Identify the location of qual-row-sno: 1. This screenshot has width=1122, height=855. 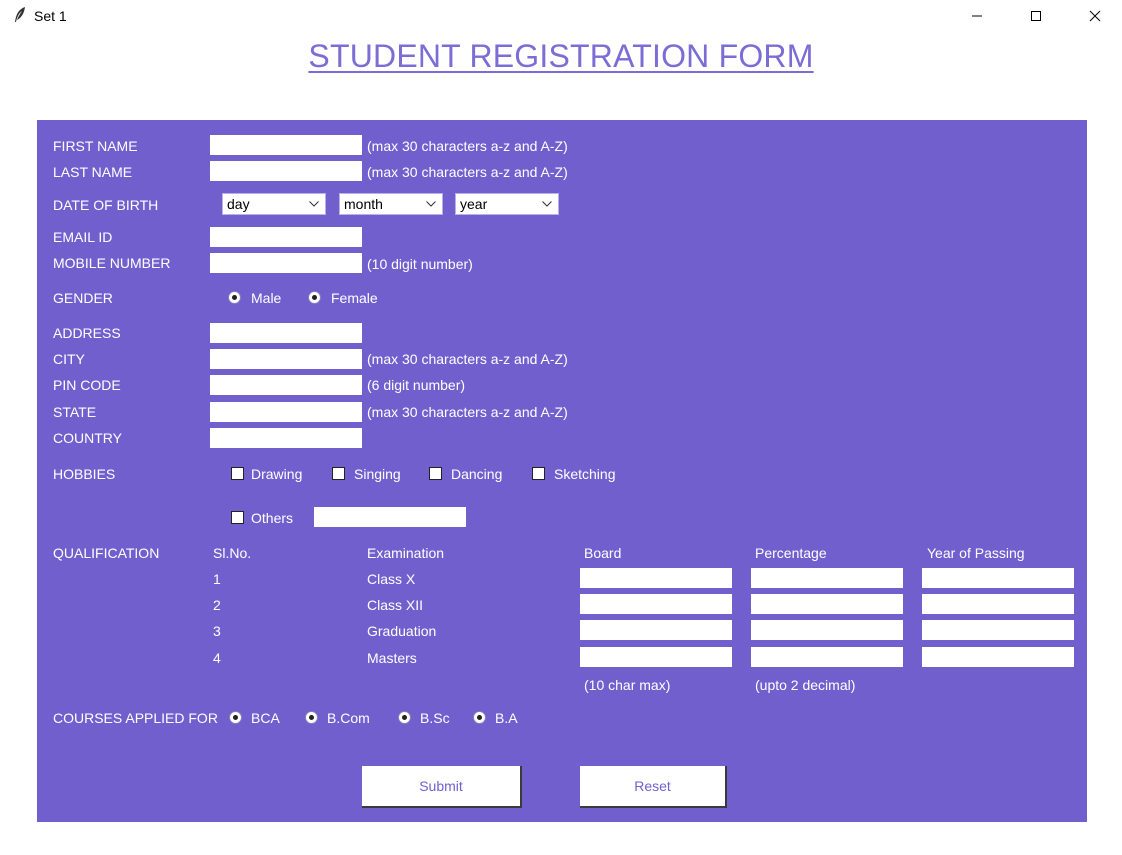
(217, 579).